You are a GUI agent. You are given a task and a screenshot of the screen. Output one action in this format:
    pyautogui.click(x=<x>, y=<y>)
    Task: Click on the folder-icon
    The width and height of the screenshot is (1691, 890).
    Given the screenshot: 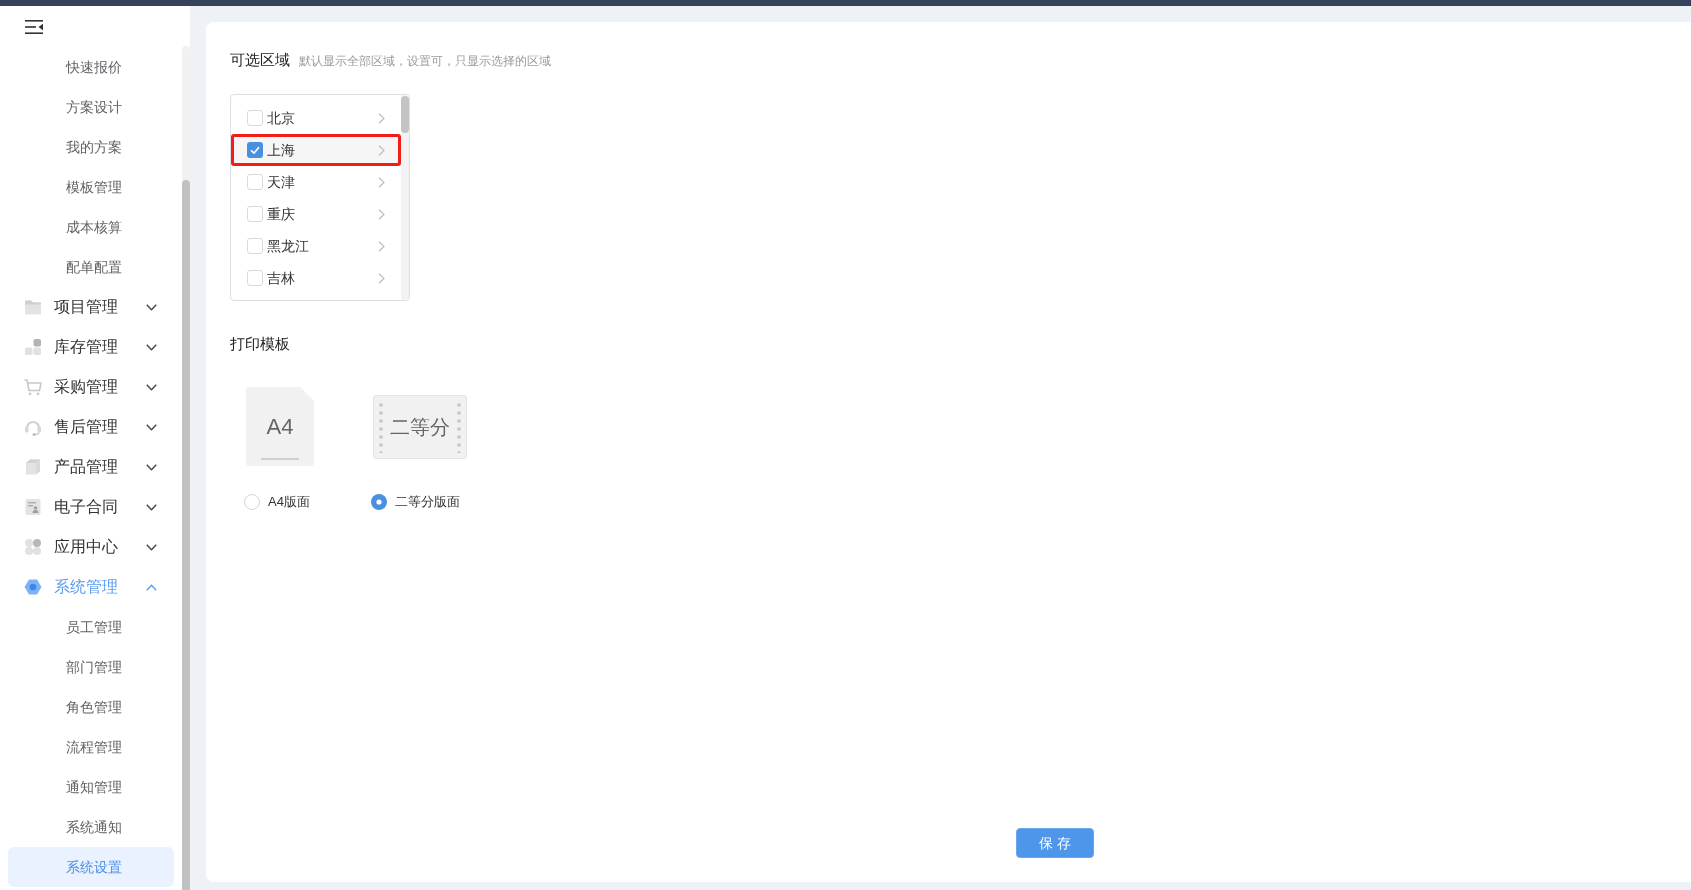 What is the action you would take?
    pyautogui.click(x=33, y=307)
    